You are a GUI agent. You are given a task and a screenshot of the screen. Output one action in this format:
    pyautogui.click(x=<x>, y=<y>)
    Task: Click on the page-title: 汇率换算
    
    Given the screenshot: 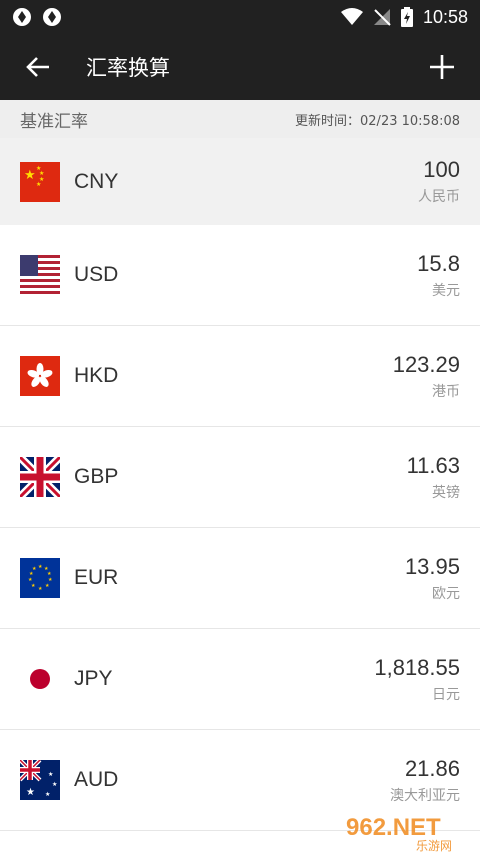 What is the action you would take?
    pyautogui.click(x=128, y=68)
    